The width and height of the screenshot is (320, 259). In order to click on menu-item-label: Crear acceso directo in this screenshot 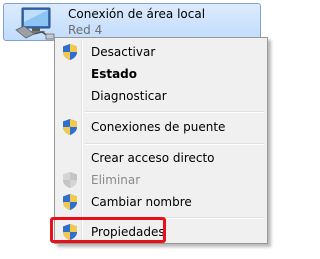, I will do `click(153, 158)`.